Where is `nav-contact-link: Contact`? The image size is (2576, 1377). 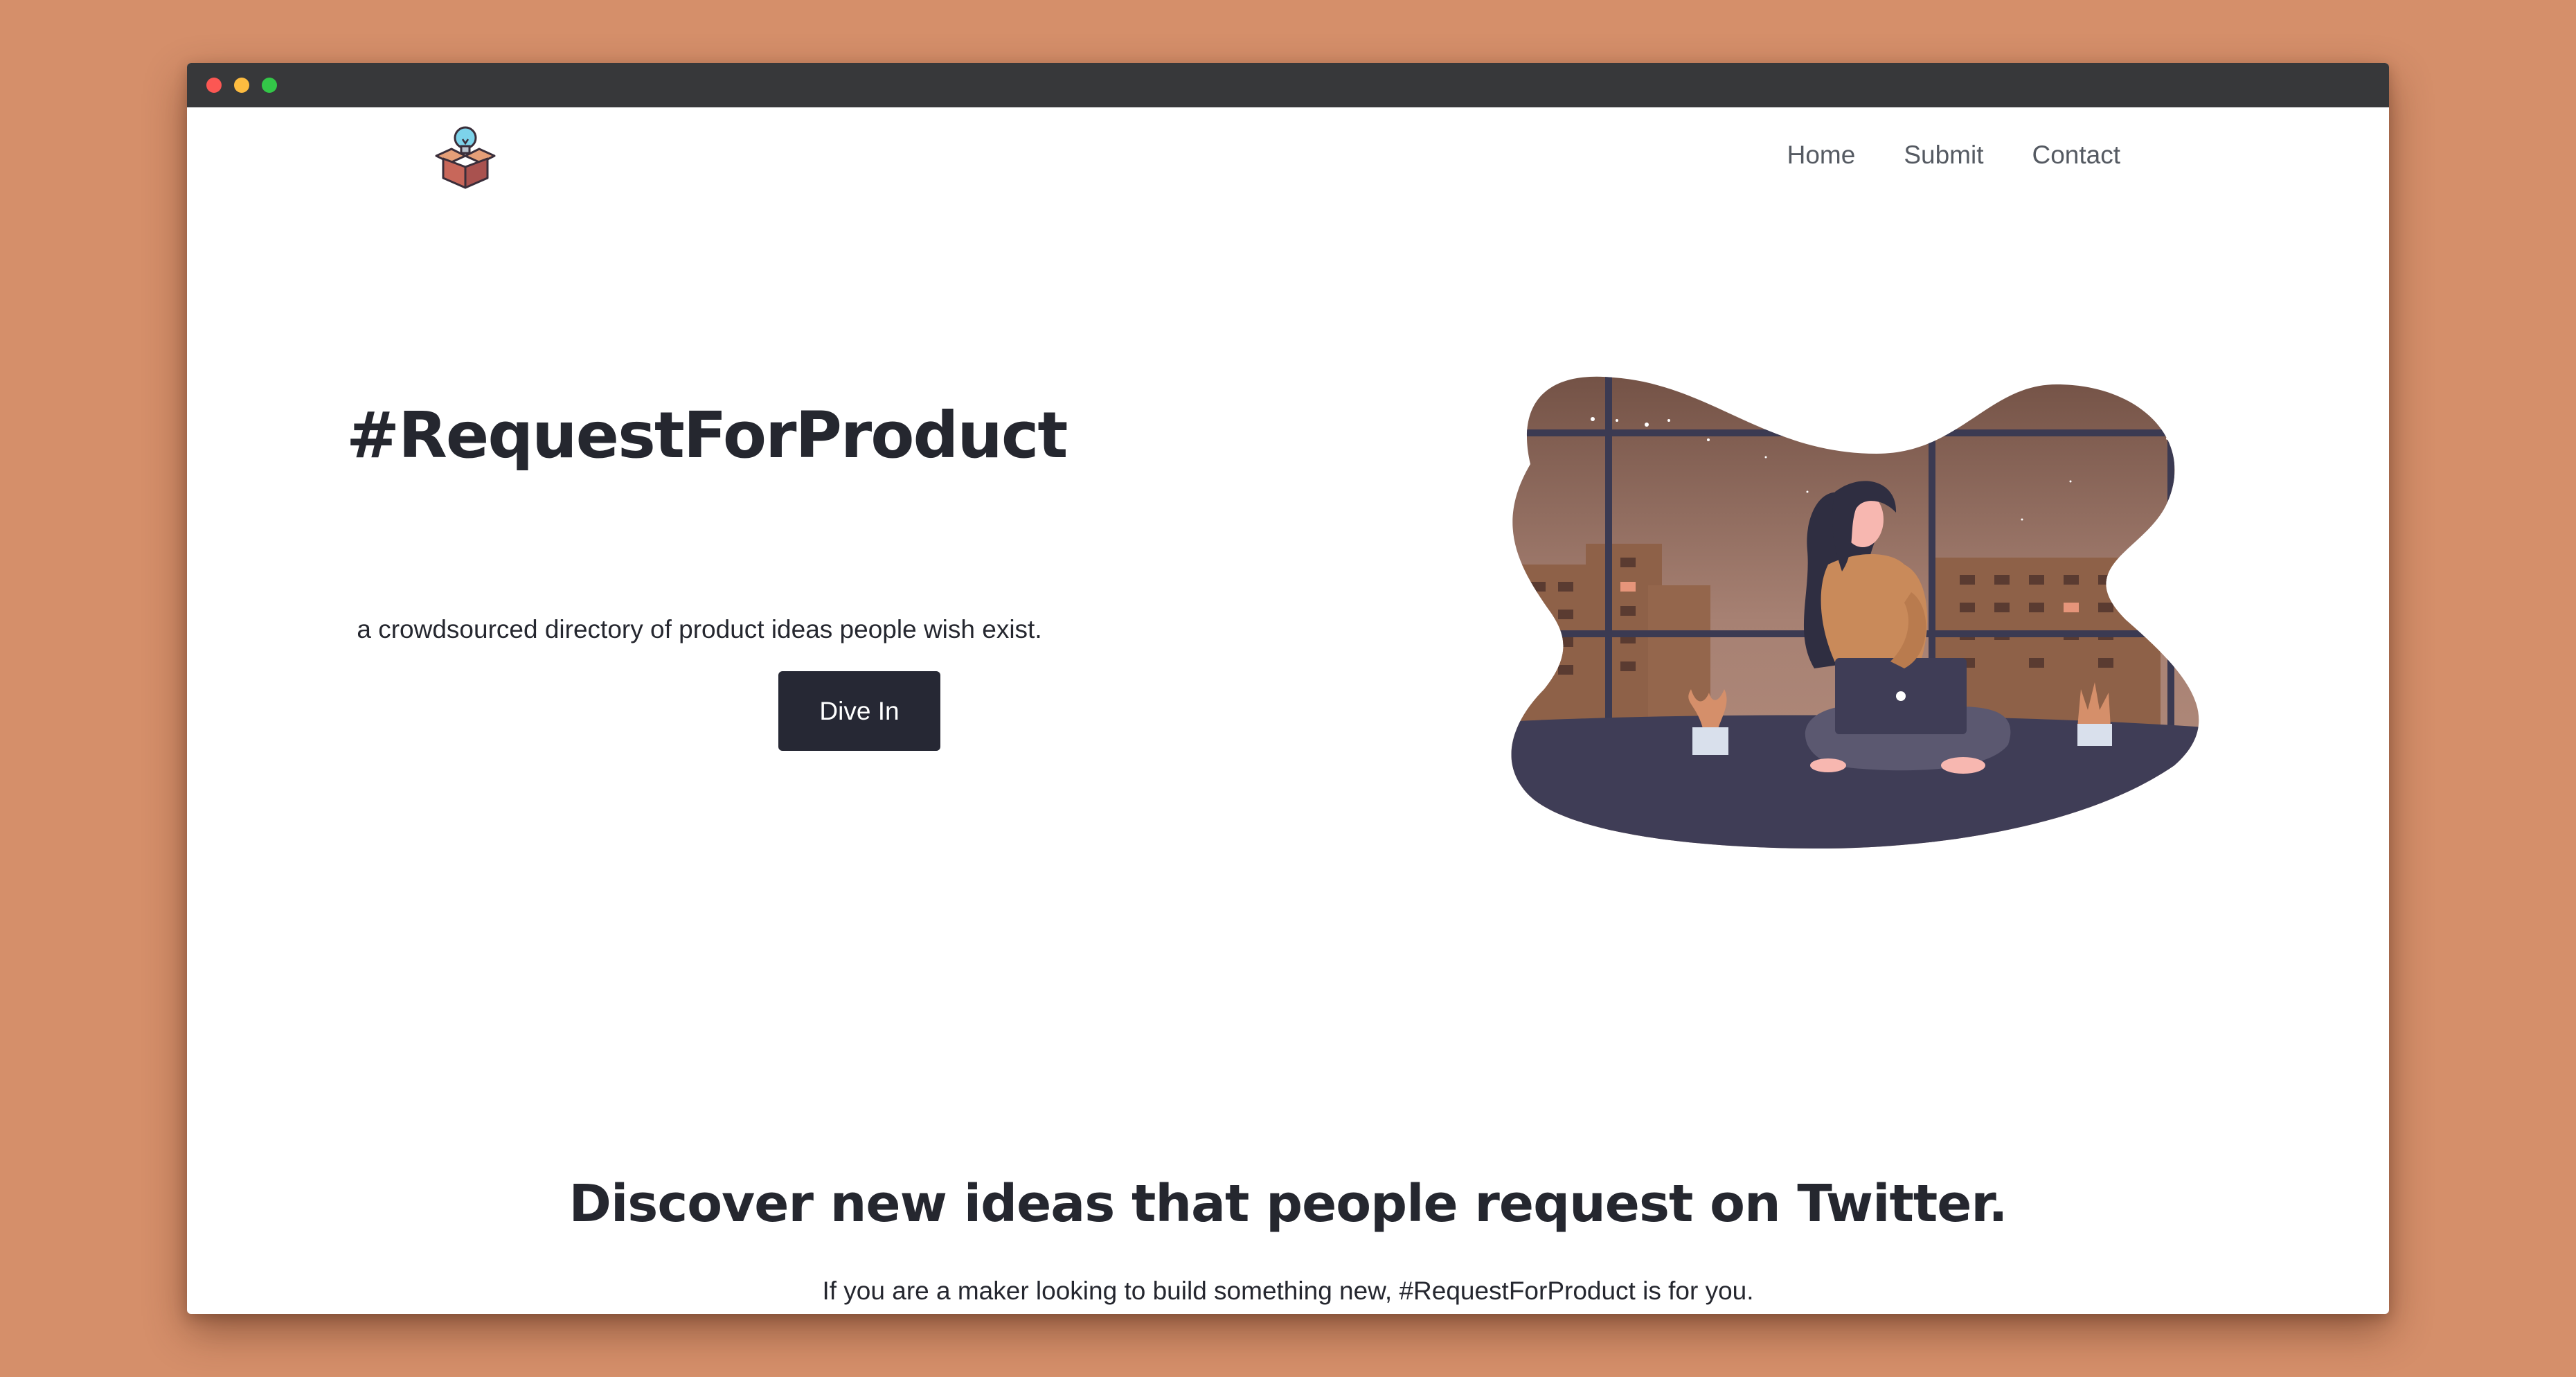 nav-contact-link: Contact is located at coordinates (2076, 155).